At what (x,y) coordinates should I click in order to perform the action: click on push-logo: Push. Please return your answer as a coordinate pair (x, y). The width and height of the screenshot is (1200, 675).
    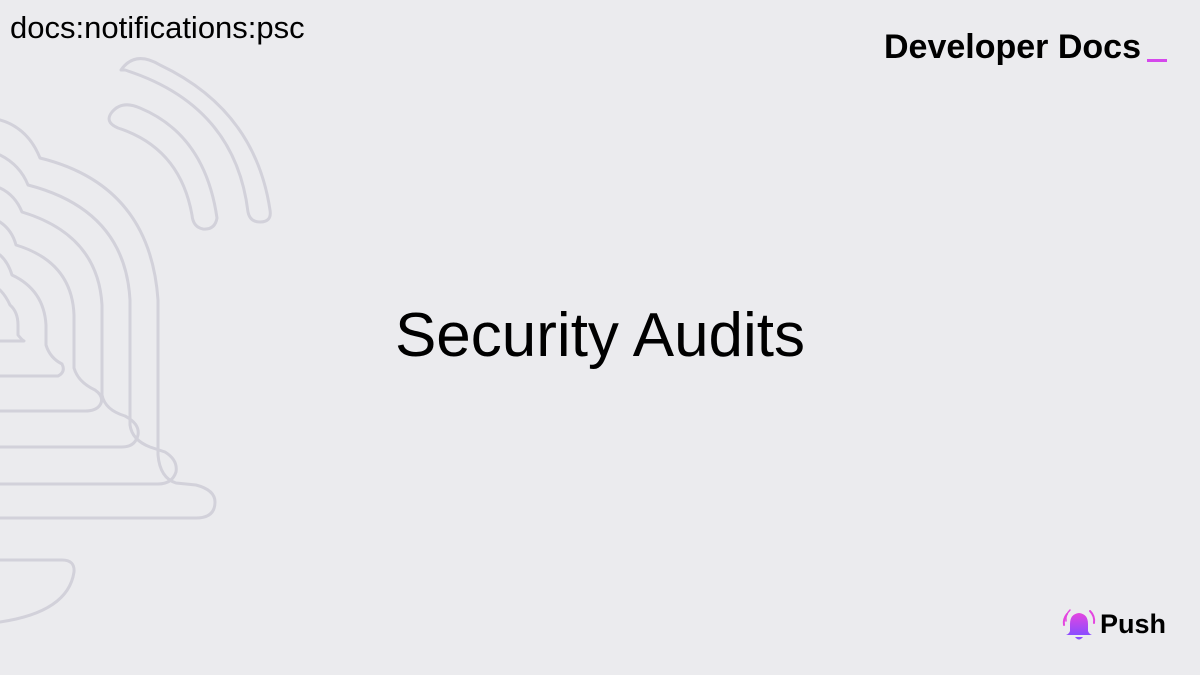
    Looking at the image, I should click on (1113, 624).